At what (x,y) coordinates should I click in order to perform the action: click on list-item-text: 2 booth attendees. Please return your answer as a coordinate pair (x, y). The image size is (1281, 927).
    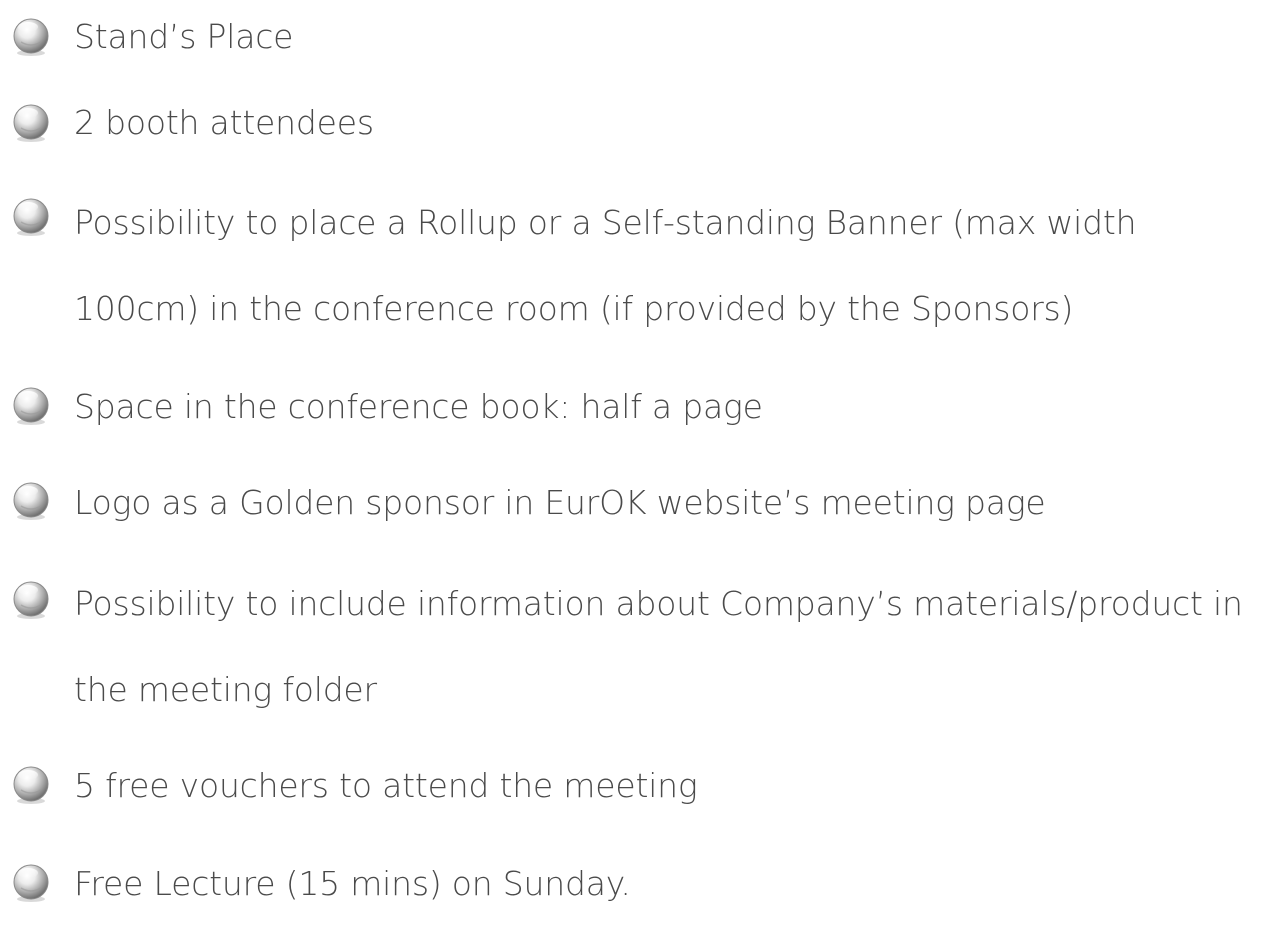
    Looking at the image, I should click on (224, 122).